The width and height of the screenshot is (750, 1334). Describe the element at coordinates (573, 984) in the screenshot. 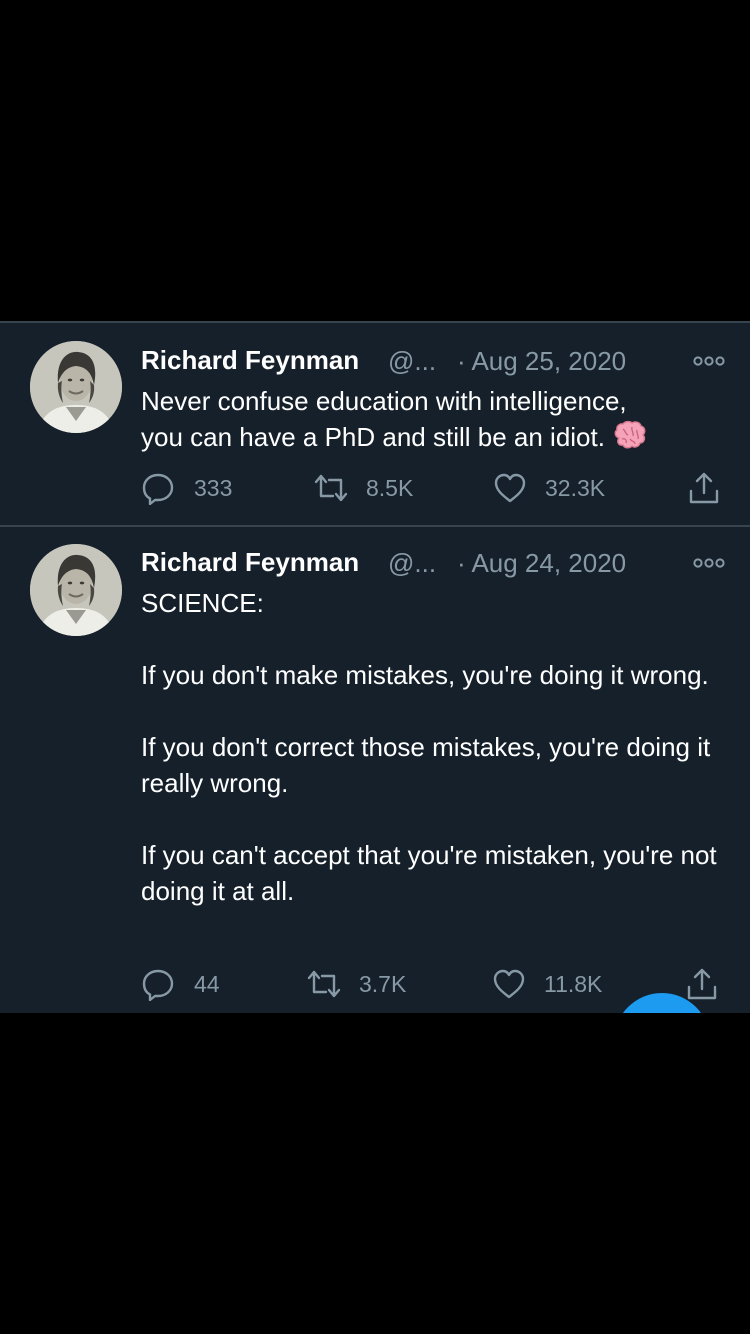

I see `like-count: 11.8K` at that location.